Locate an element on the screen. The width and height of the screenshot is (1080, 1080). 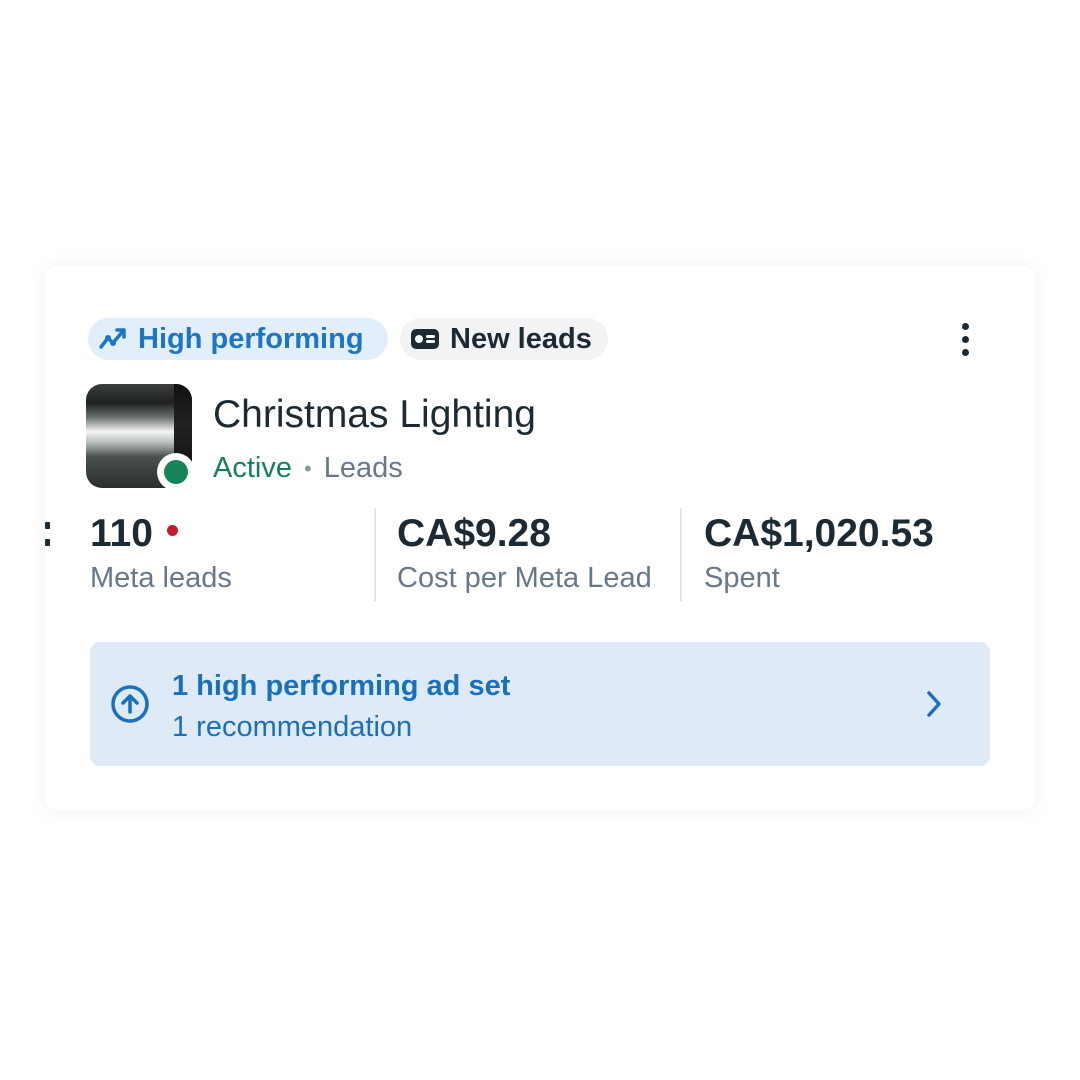
metric-value: CA$9.28 is located at coordinates (474, 533).